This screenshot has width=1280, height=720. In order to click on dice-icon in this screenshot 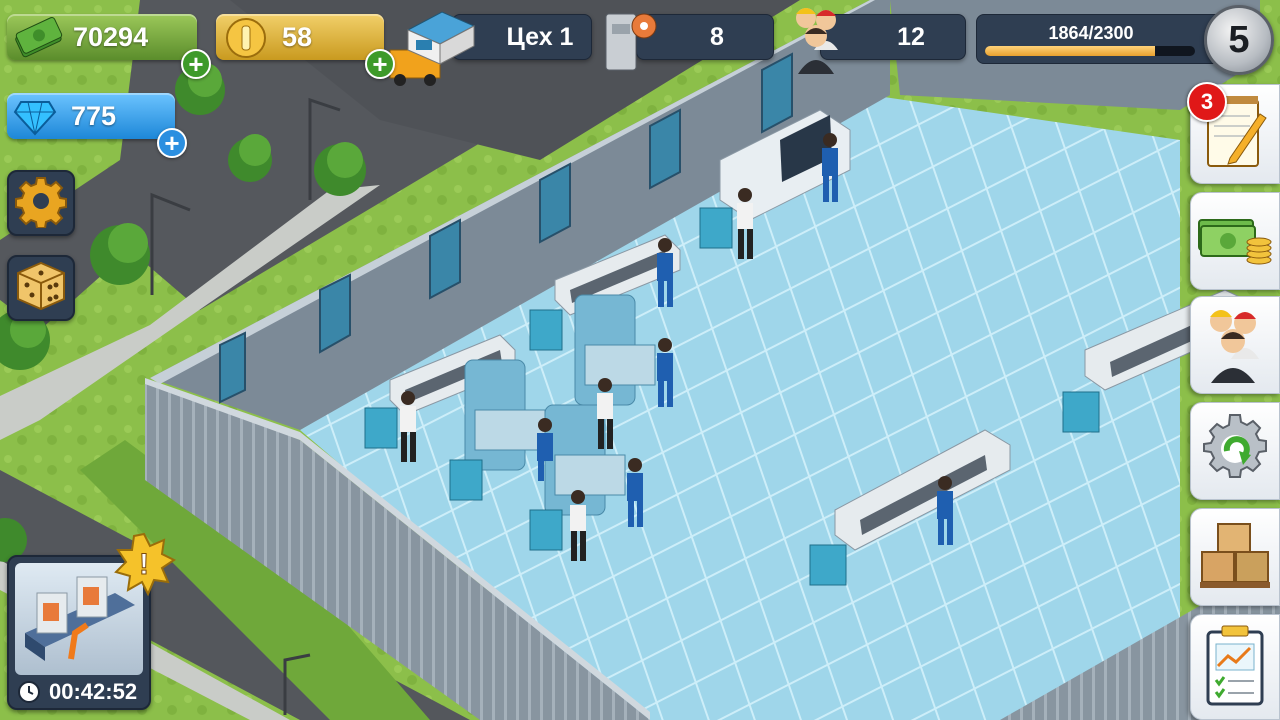, I will do `click(41, 288)`.